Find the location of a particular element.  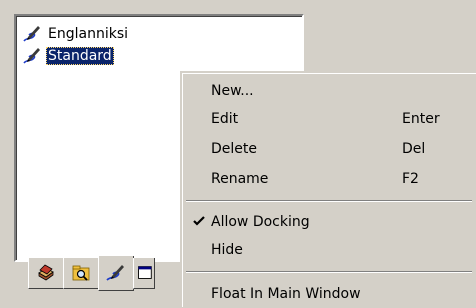

menu-item-edit: Edit Enter is located at coordinates (329, 119).